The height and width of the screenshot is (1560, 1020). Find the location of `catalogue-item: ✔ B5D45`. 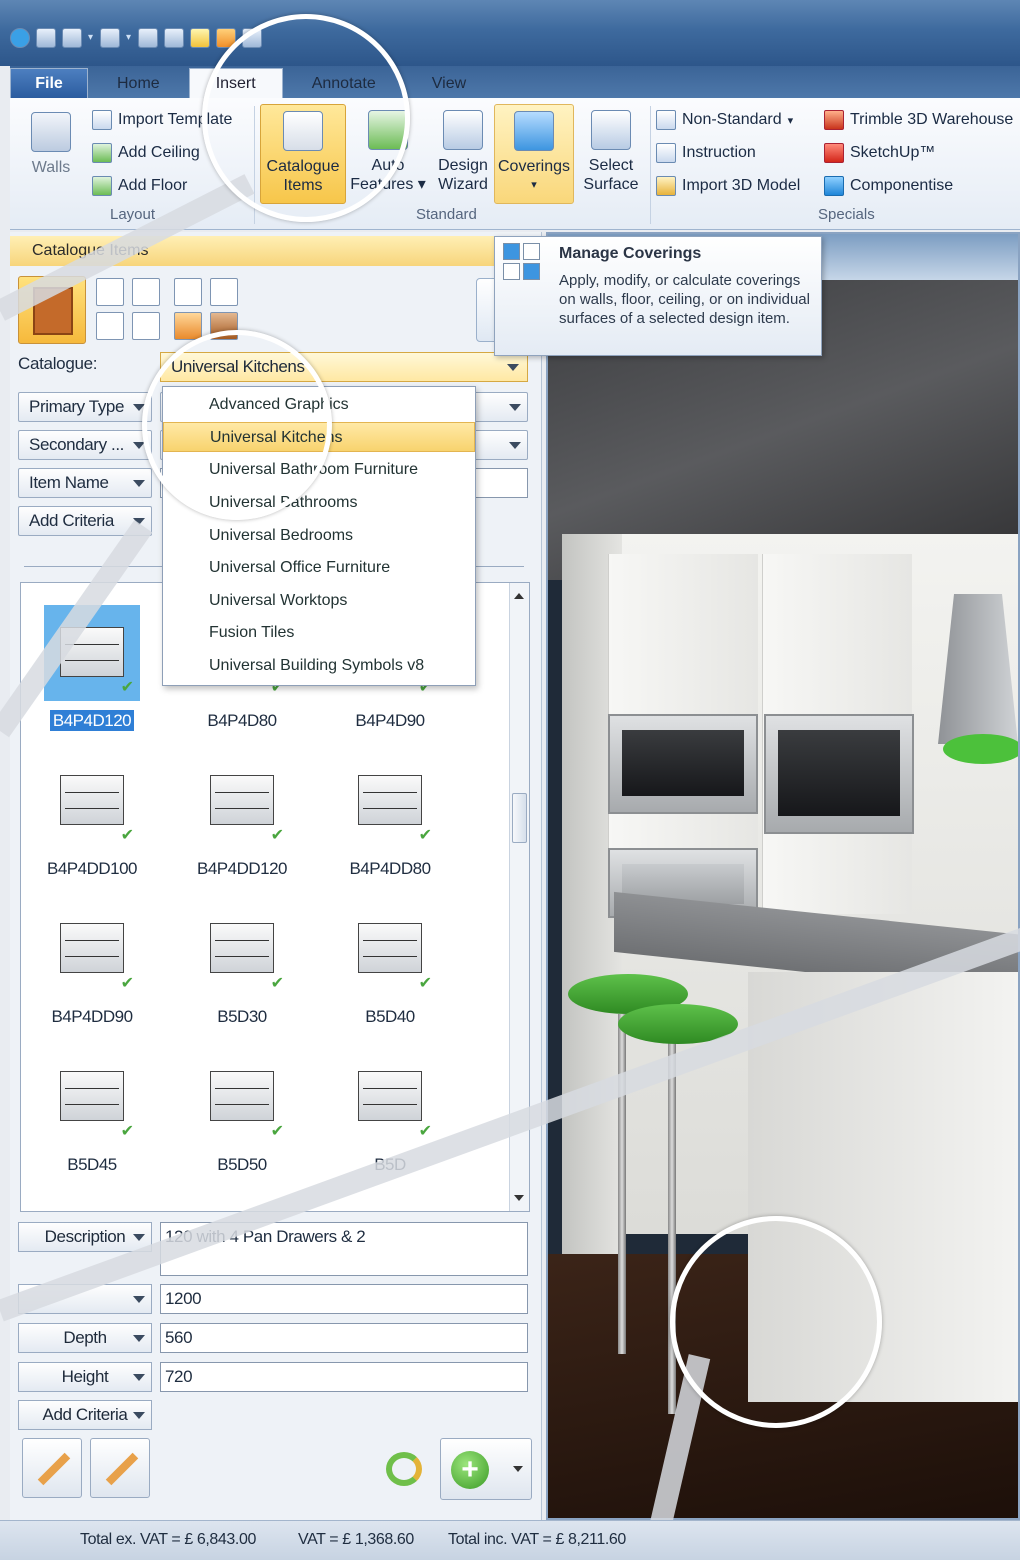

catalogue-item: ✔ B5D45 is located at coordinates (92, 1119).